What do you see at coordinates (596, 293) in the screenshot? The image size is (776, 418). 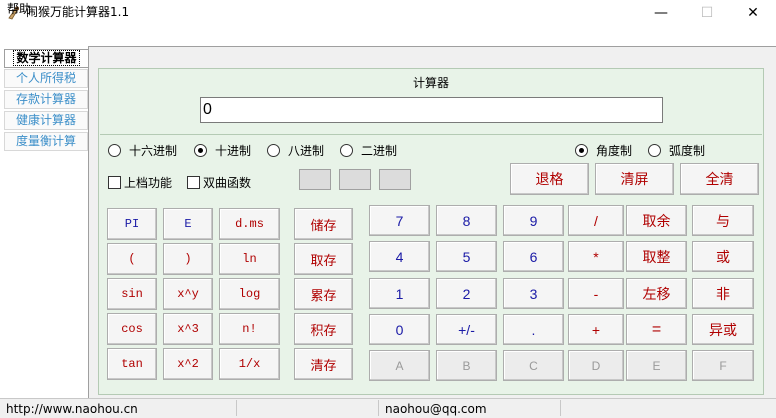 I see `subtract-button: -` at bounding box center [596, 293].